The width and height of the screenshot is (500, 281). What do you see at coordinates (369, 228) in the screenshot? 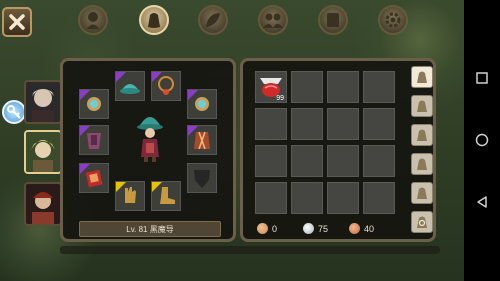
I see `currency-amount: 40` at bounding box center [369, 228].